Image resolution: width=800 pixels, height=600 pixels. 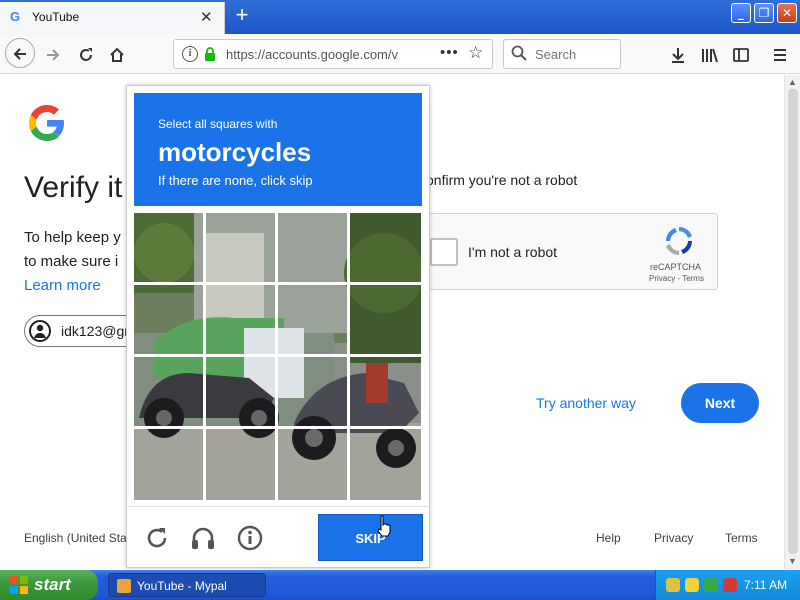 I want to click on menu-icon, so click(x=780, y=55).